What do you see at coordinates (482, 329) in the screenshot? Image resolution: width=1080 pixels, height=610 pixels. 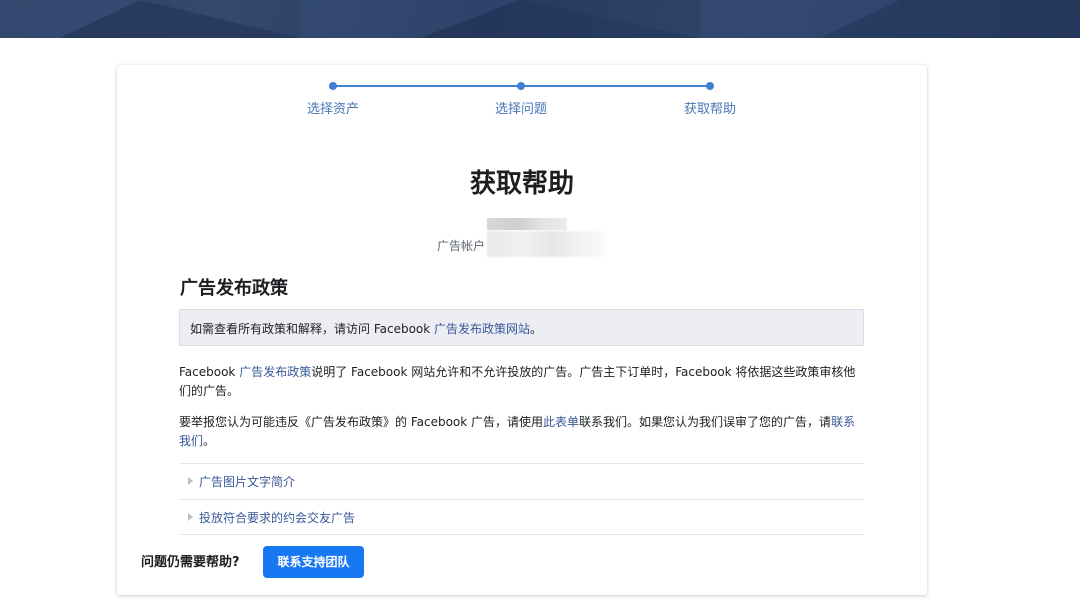 I see `ad-policy-site-link: 广告发布政策网站` at bounding box center [482, 329].